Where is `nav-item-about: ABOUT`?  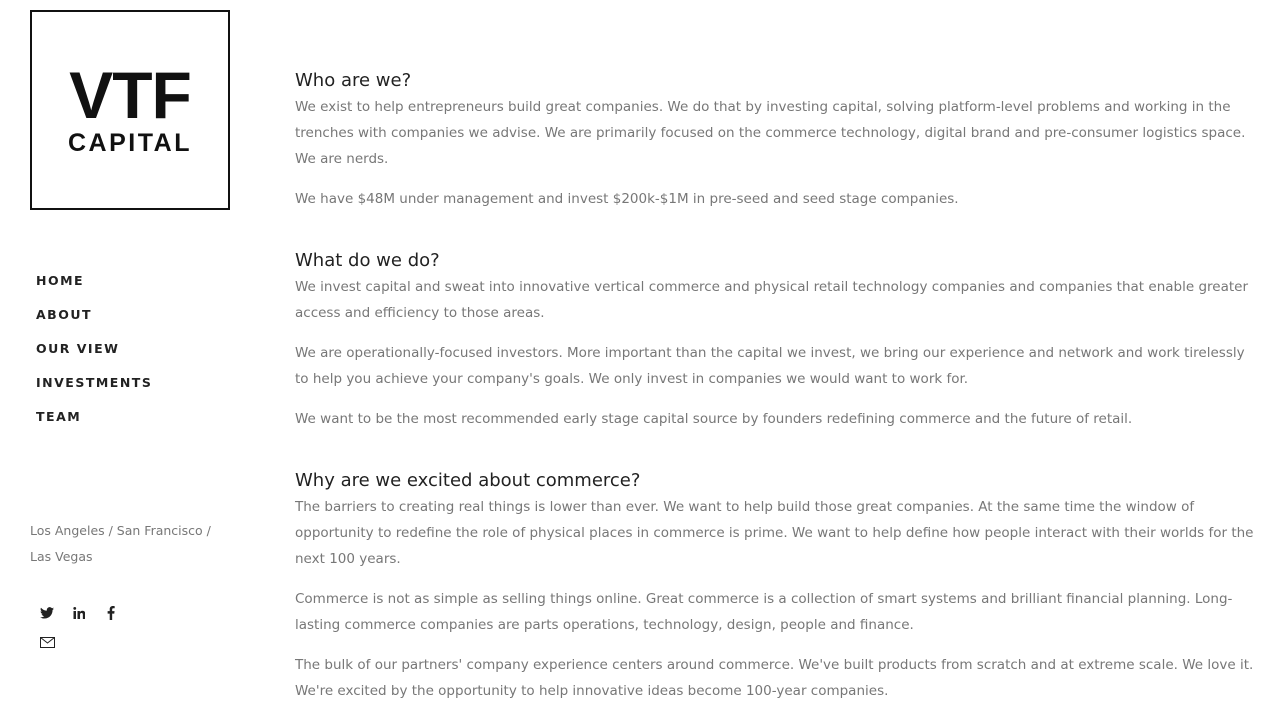 nav-item-about: ABOUT is located at coordinates (94, 321).